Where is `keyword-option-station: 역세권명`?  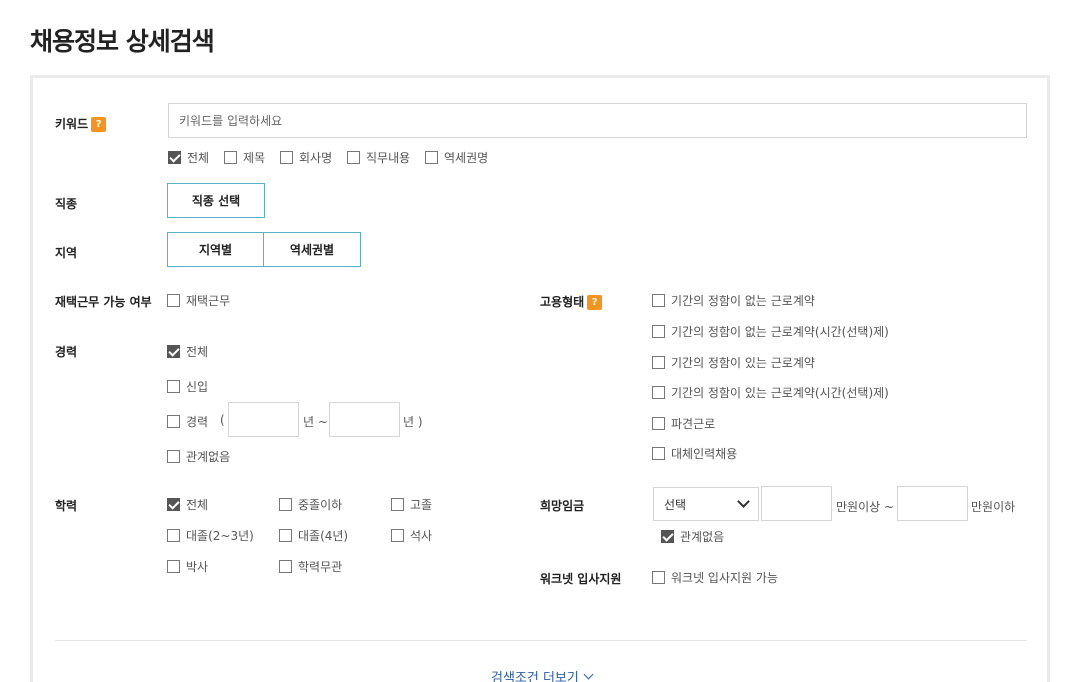
keyword-option-station: 역세권명 is located at coordinates (456, 157).